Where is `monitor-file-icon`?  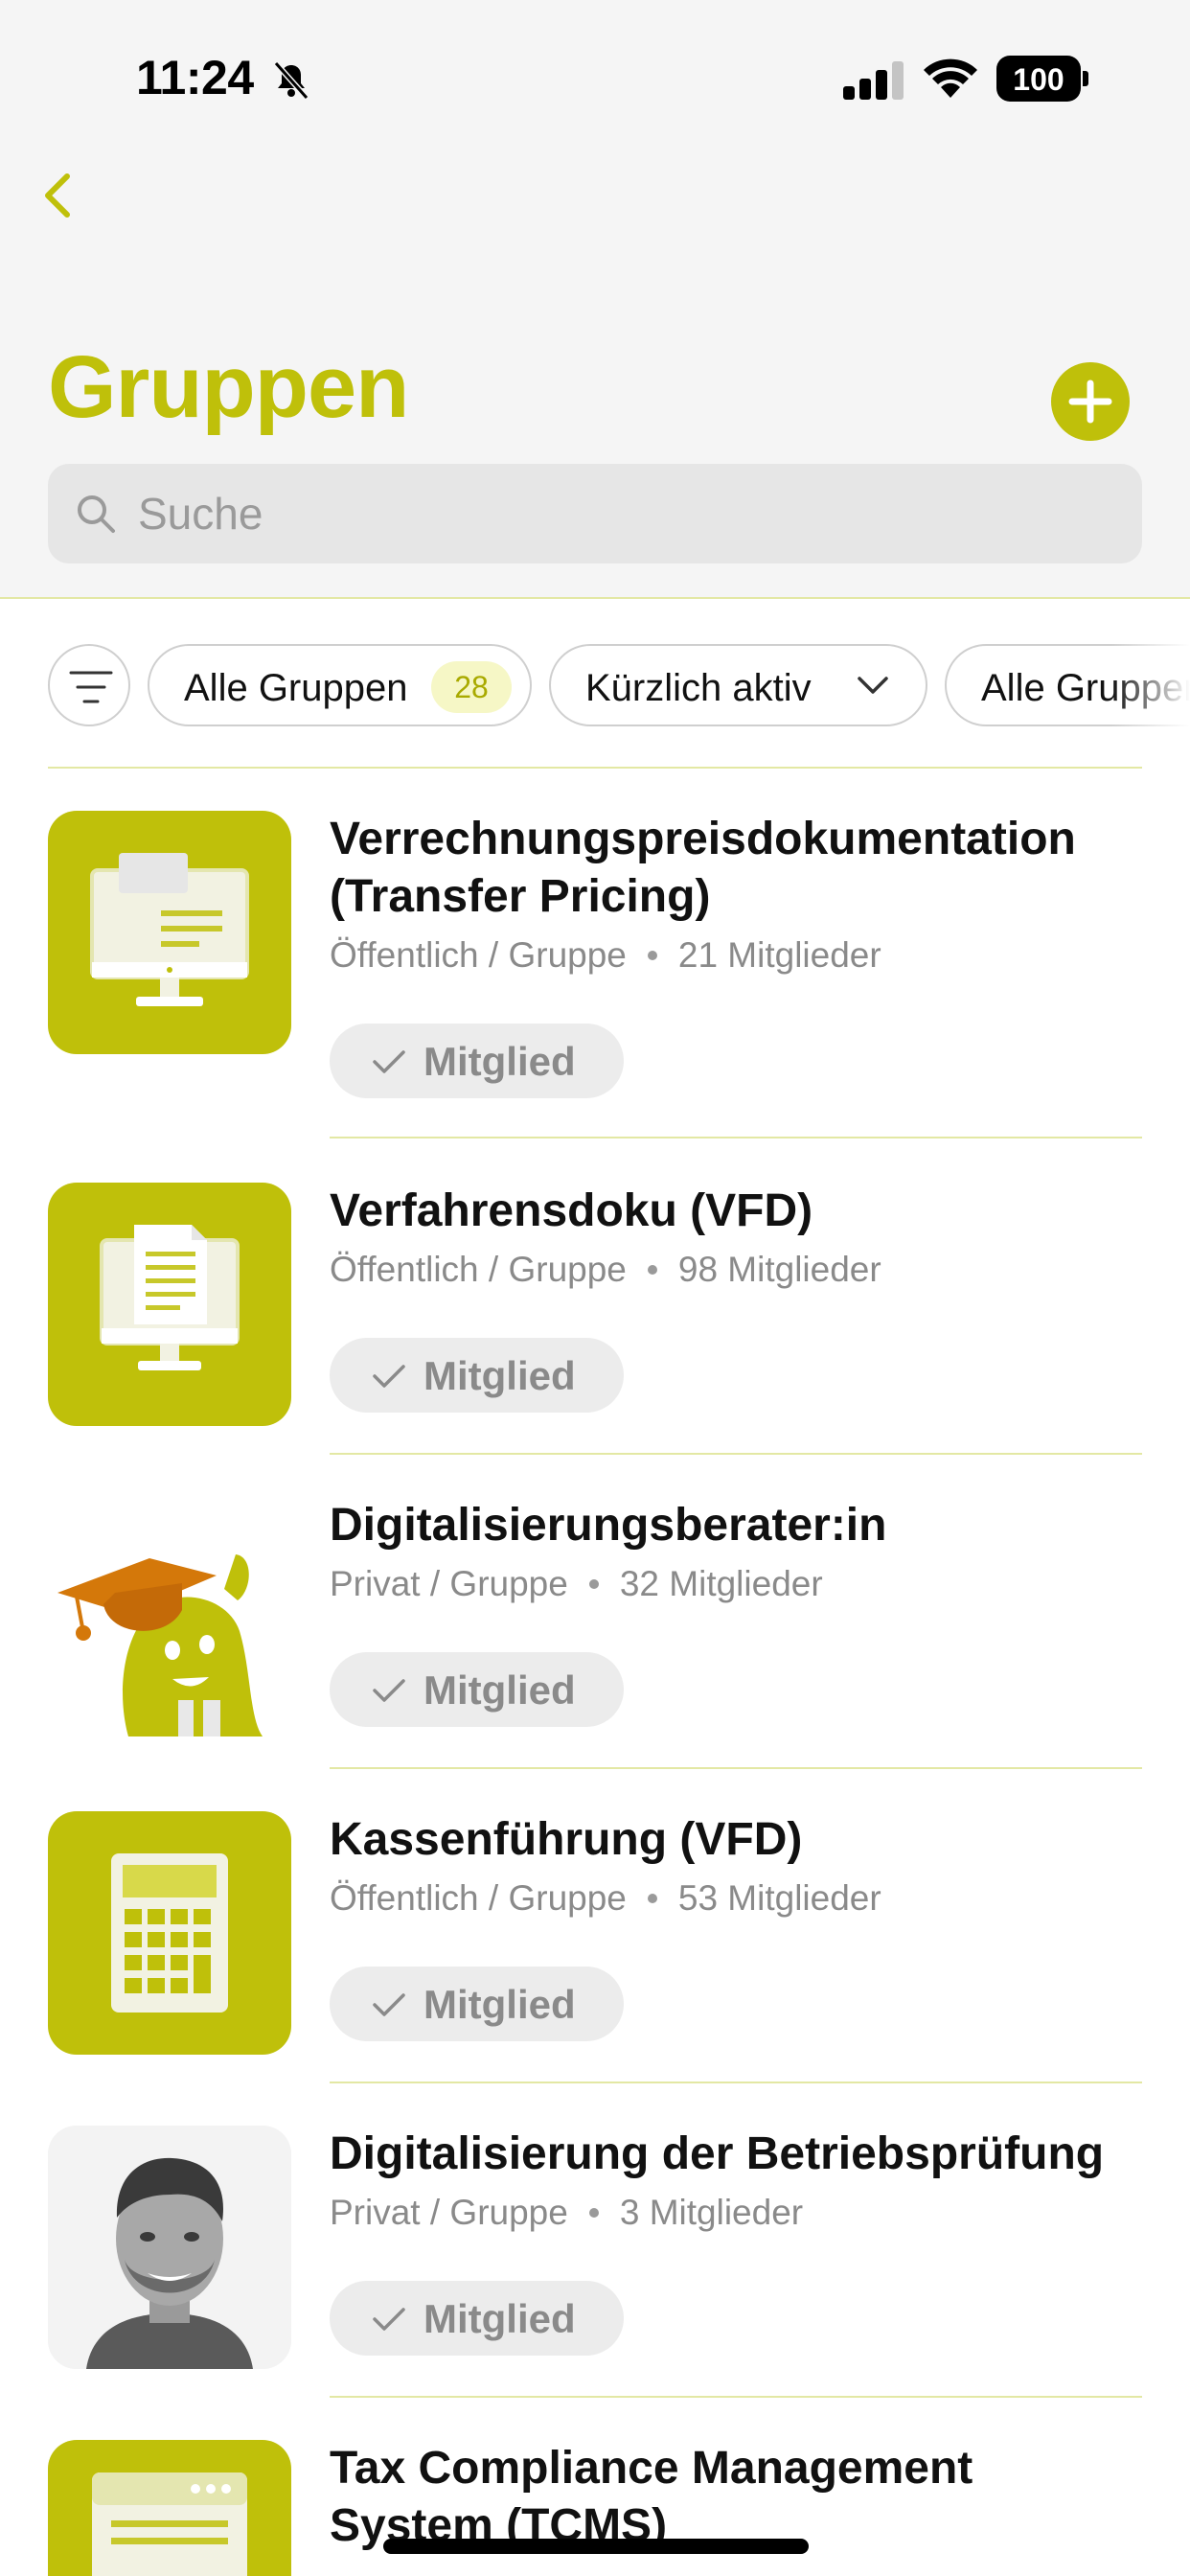
monitor-file-icon is located at coordinates (170, 1297).